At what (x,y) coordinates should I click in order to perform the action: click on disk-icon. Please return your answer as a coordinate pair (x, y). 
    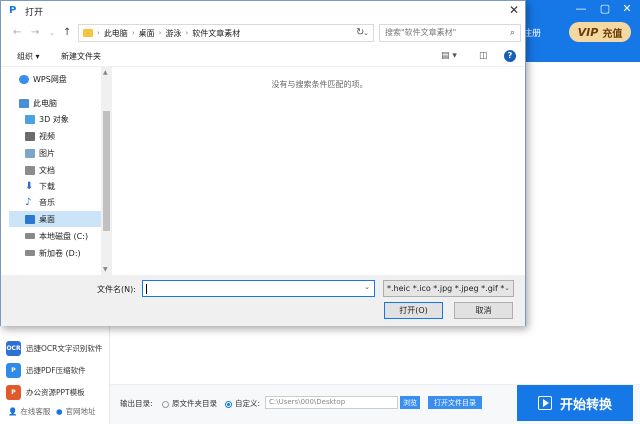
    Looking at the image, I should click on (30, 236).